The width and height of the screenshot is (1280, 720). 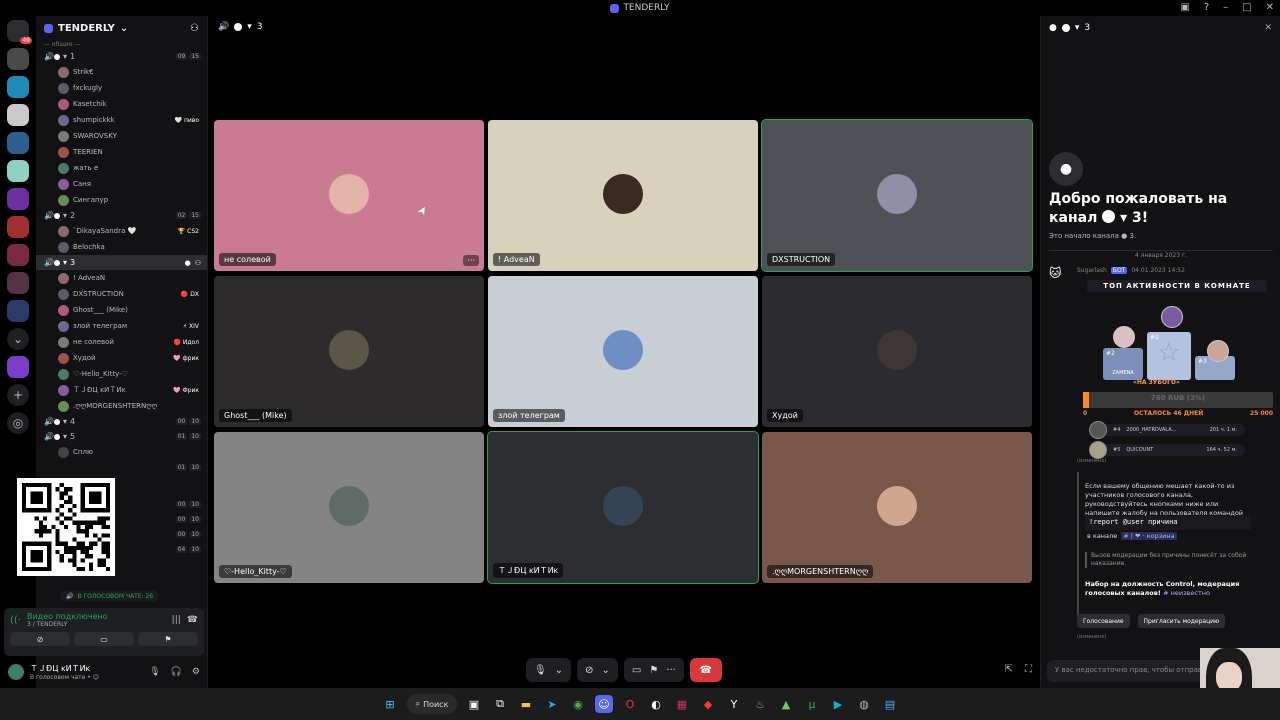 What do you see at coordinates (196, 672) in the screenshot?
I see `gear-icon: ⚙` at bounding box center [196, 672].